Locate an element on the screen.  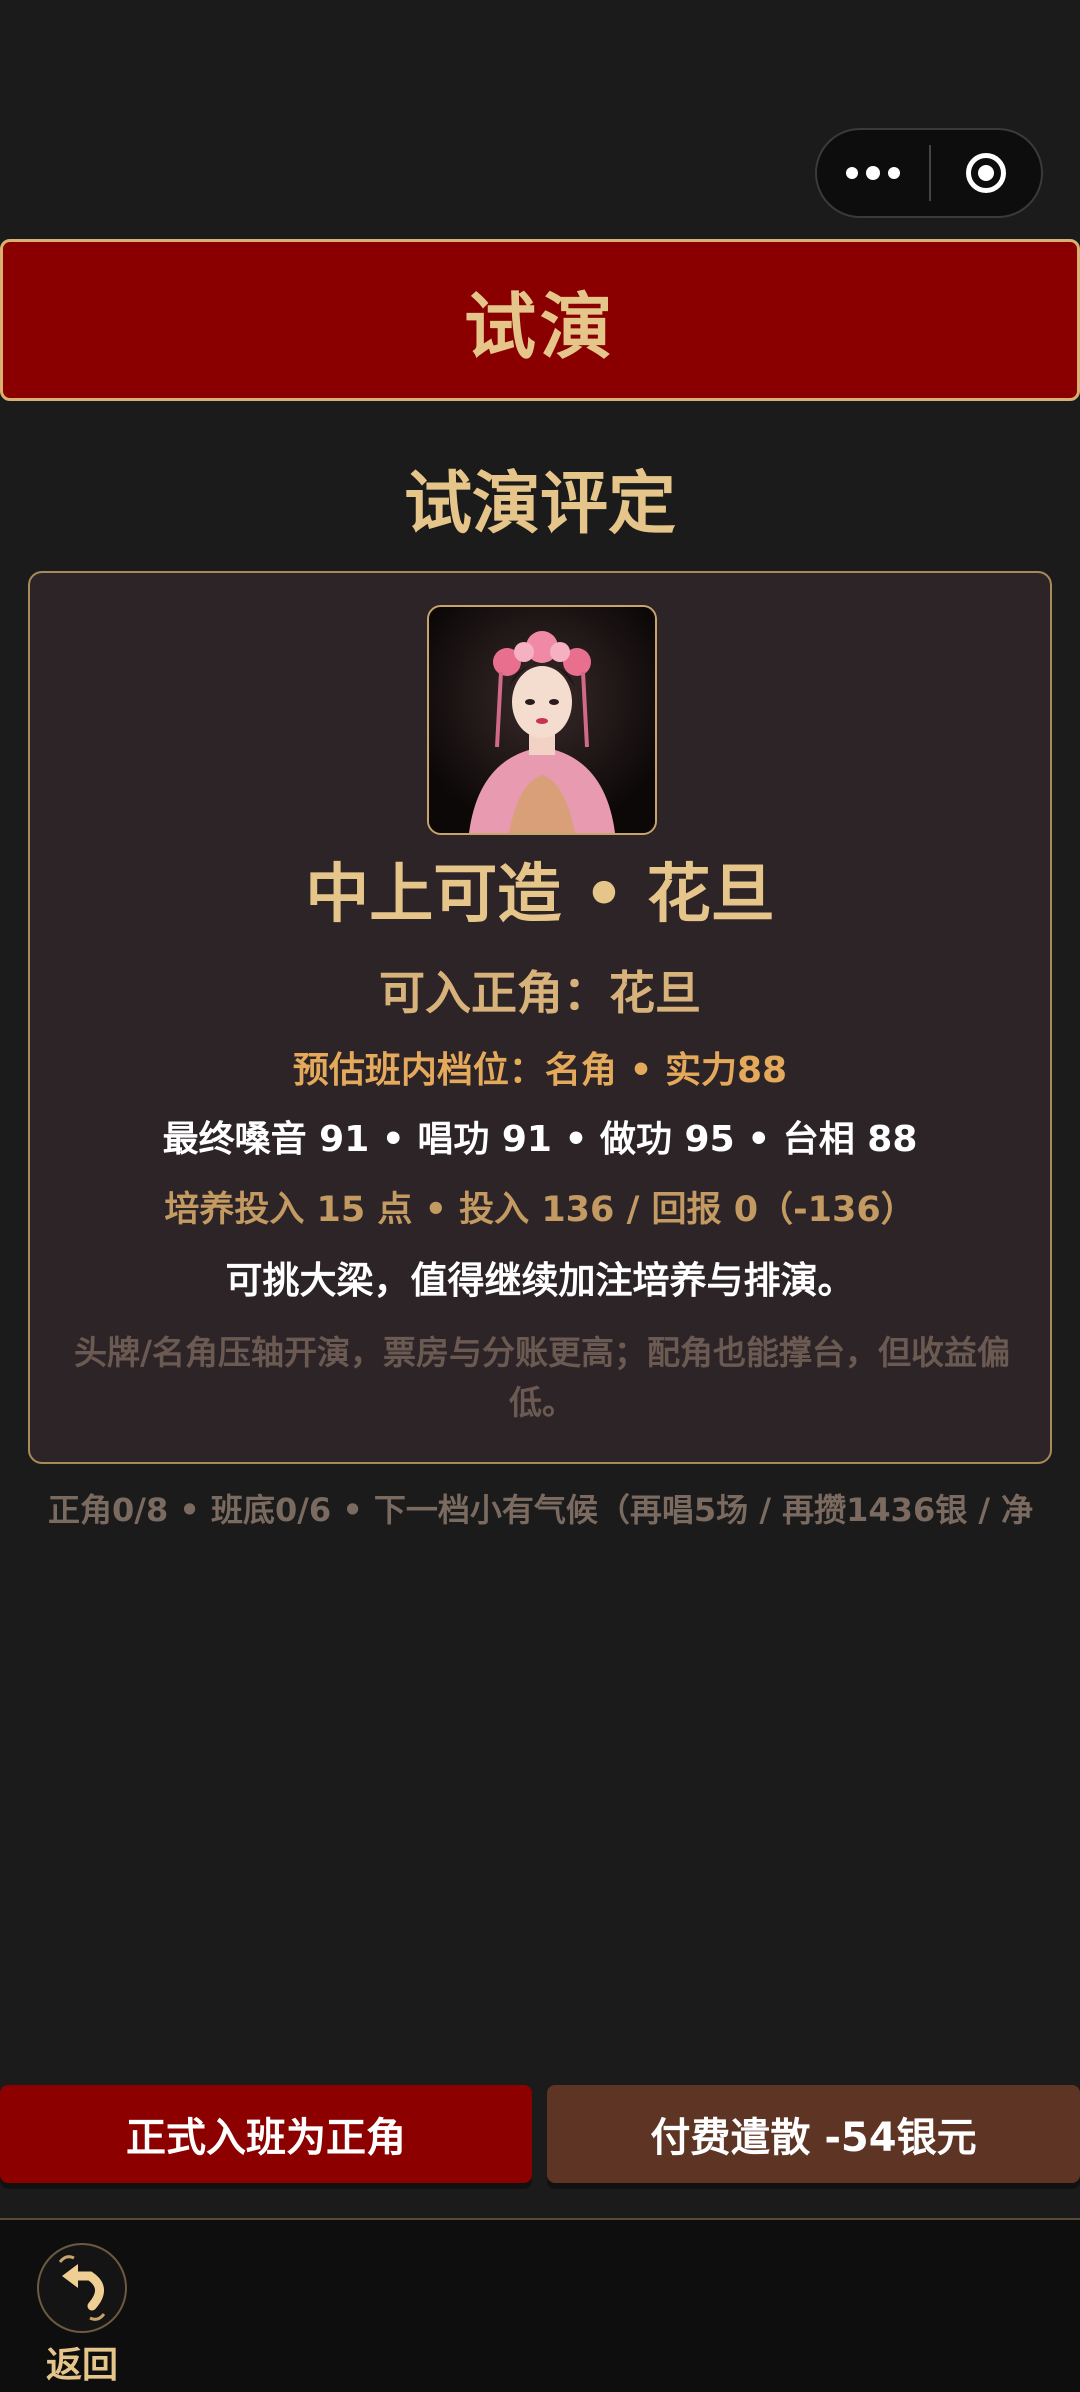
stats-line: 最终嗓音 91 • 唱功 91 • 做功 95 • 台相 88 is located at coordinates (540, 1139).